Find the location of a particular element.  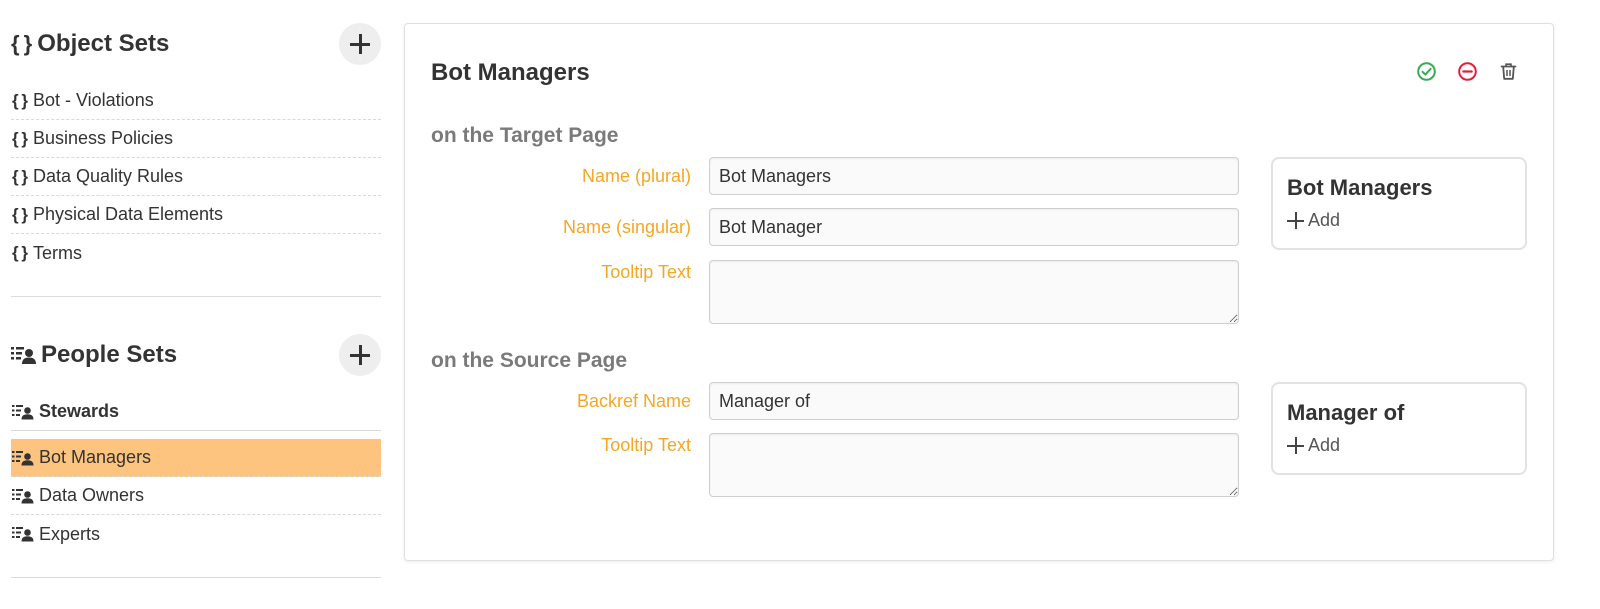

source-tooltip-textarea is located at coordinates (974, 465).